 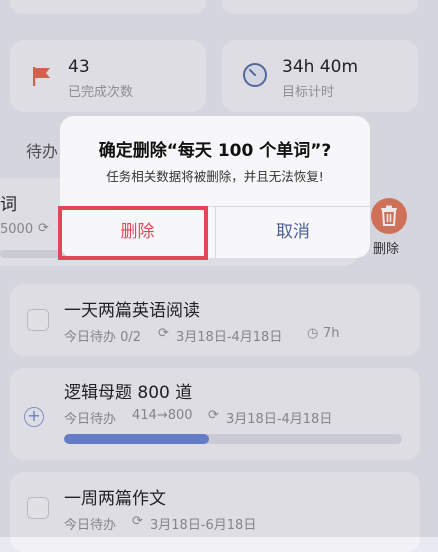 I want to click on dialog-title: 确定删除“每天 100 个单词”?, so click(x=215, y=151).